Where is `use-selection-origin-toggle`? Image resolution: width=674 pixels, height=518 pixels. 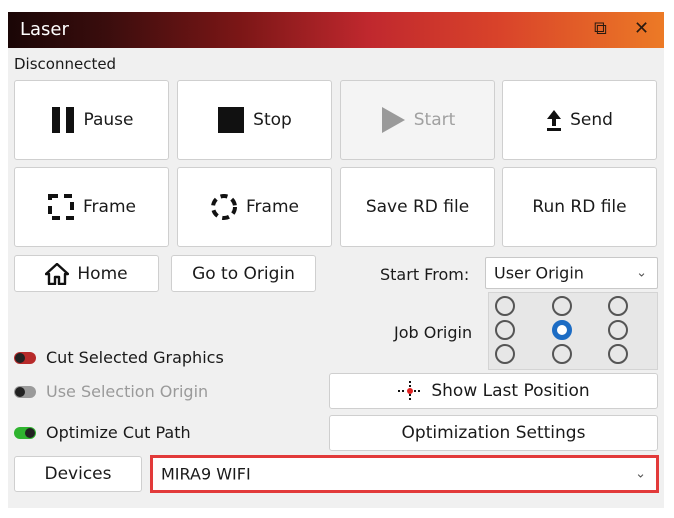
use-selection-origin-toggle is located at coordinates (25, 392).